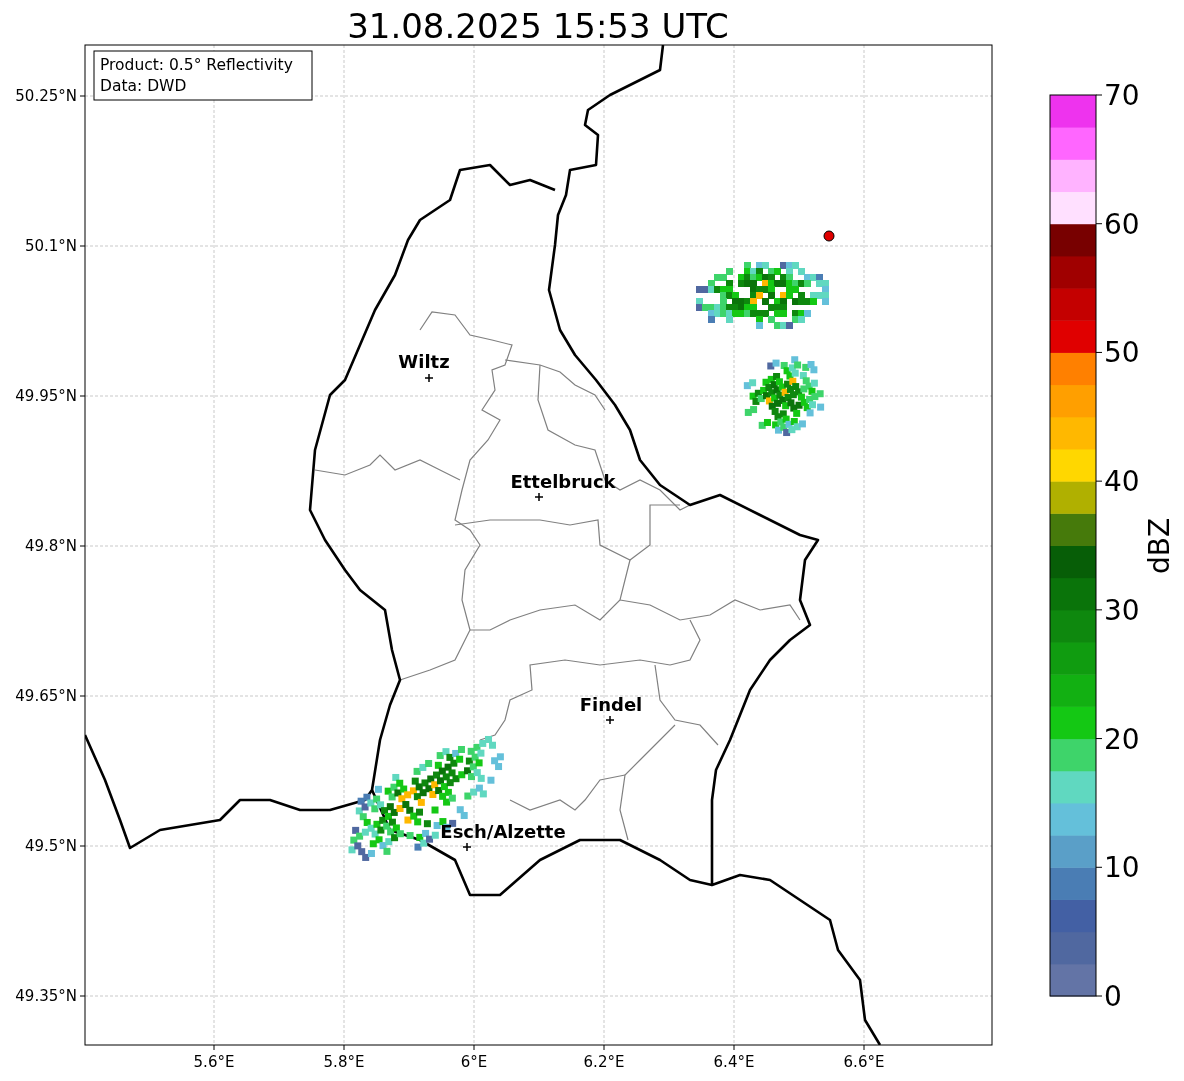 The image size is (1184, 1081). I want to click on latitude-label: 49.95°N, so click(46, 396).